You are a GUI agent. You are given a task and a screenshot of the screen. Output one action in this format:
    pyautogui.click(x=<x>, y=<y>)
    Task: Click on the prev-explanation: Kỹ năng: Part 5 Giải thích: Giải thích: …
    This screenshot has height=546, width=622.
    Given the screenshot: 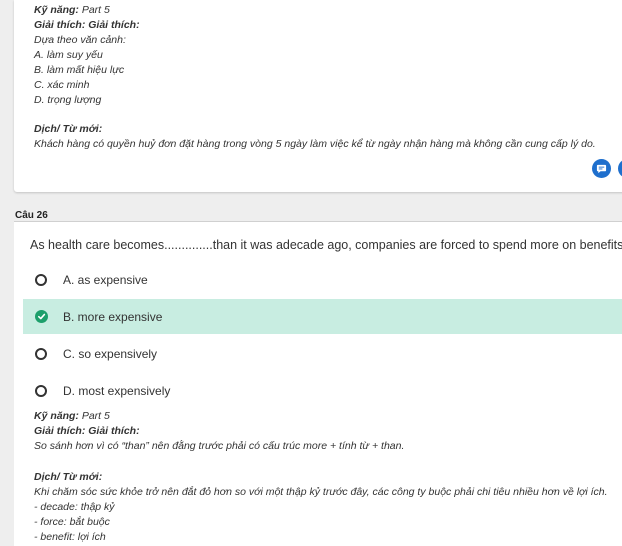 What is the action you would take?
    pyautogui.click(x=87, y=55)
    